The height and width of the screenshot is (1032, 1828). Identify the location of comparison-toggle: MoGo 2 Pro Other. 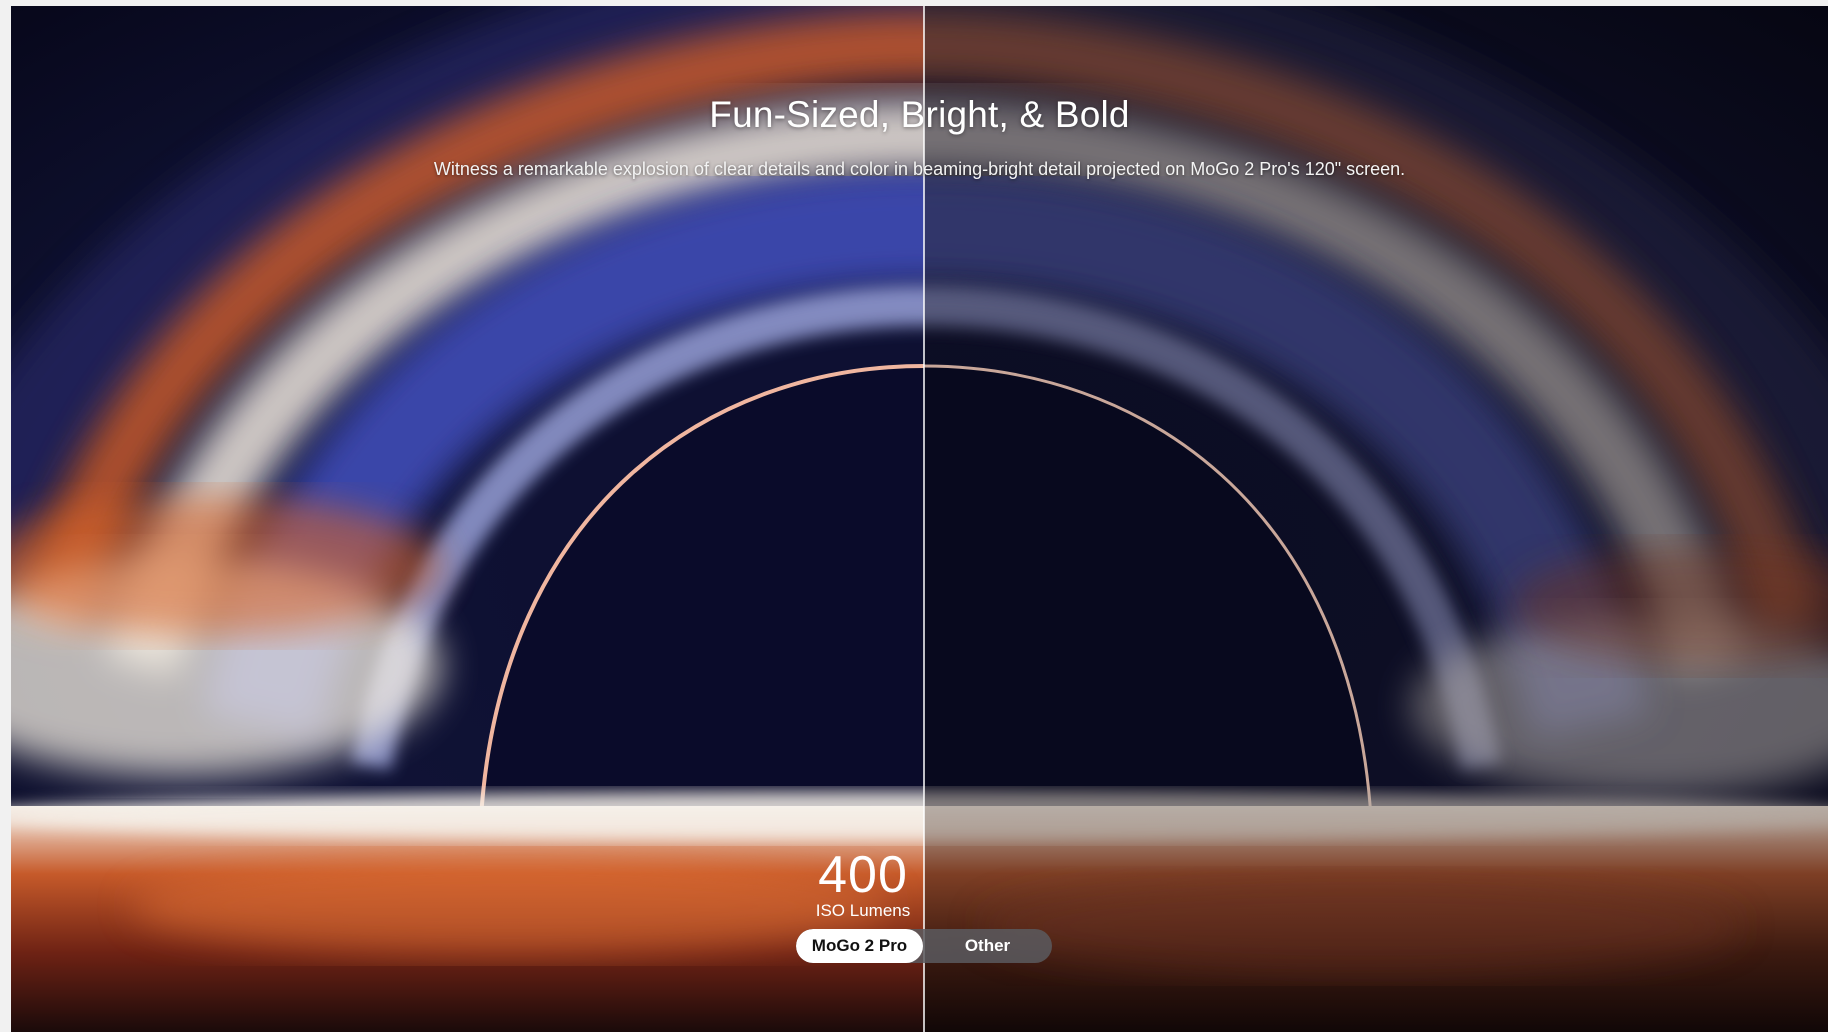
(924, 946).